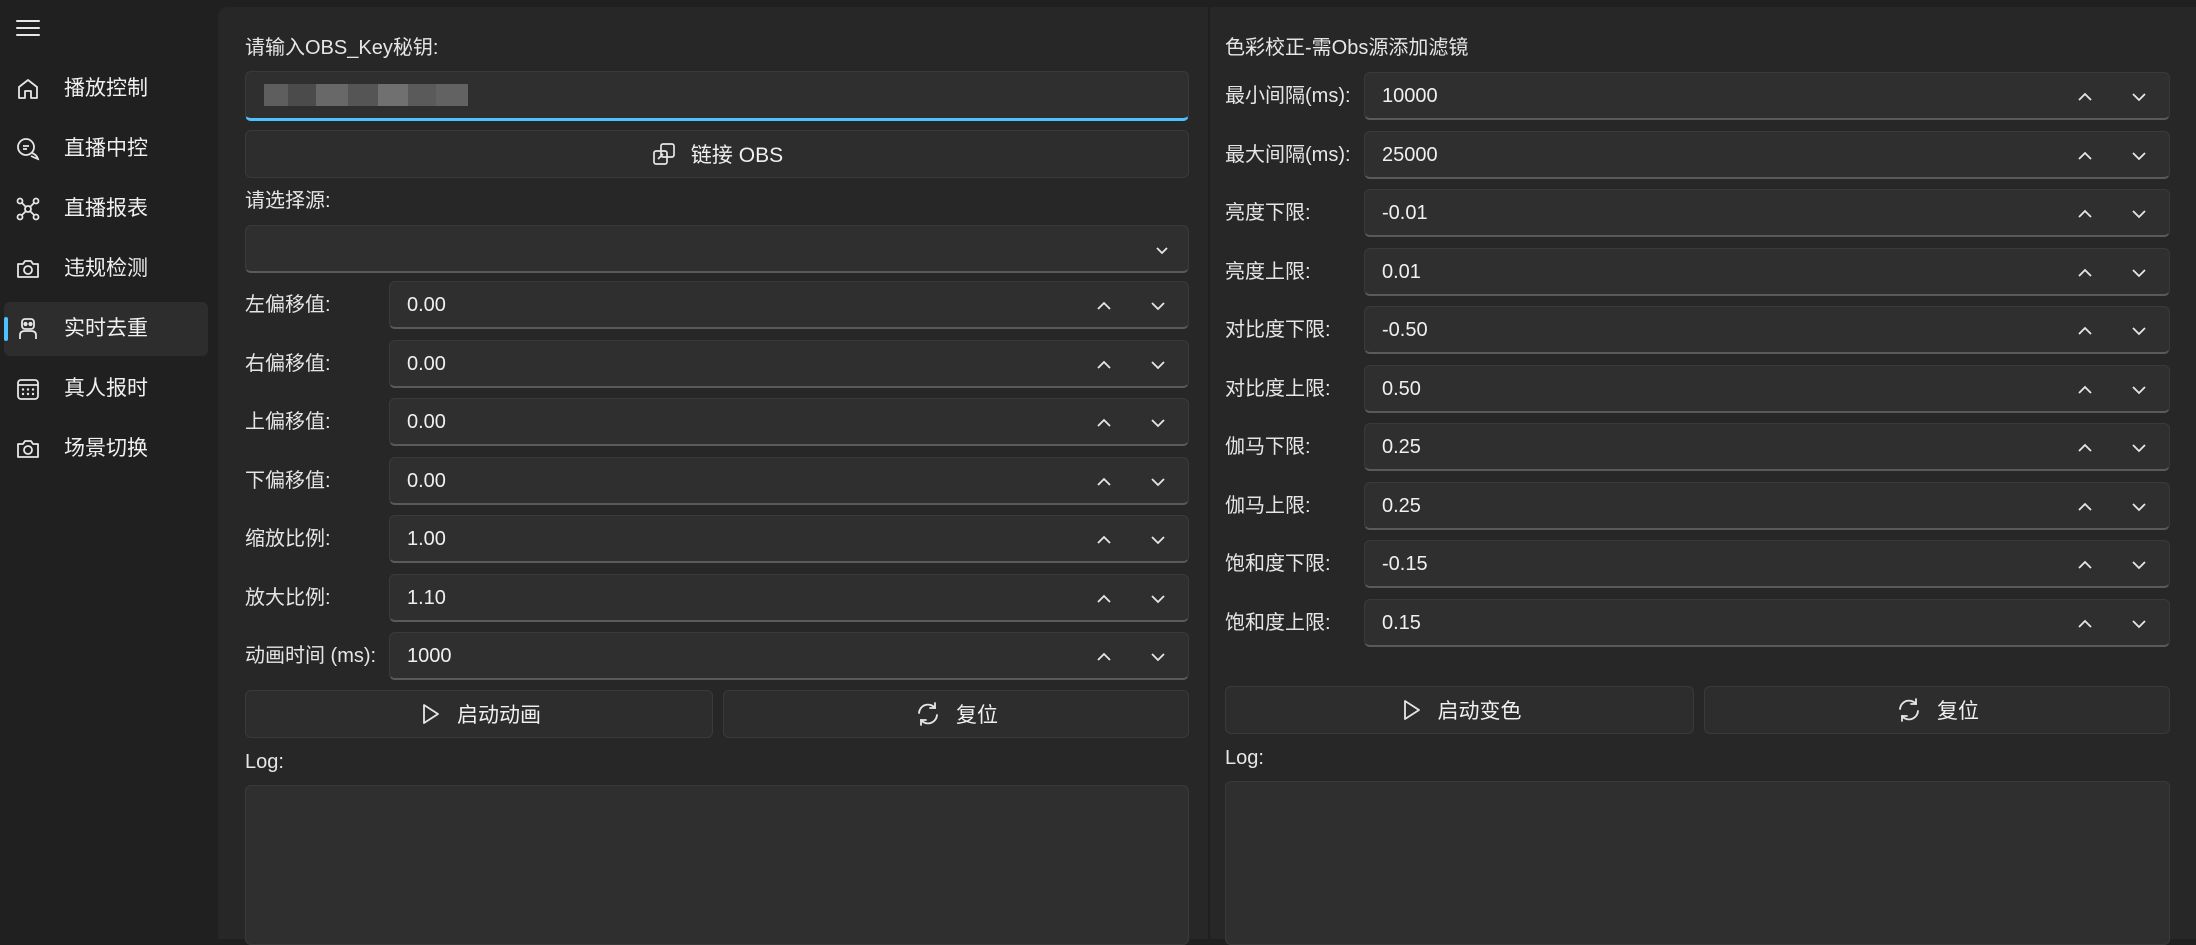  I want to click on saturation-min-label: 饱和度下限:, so click(1278, 564).